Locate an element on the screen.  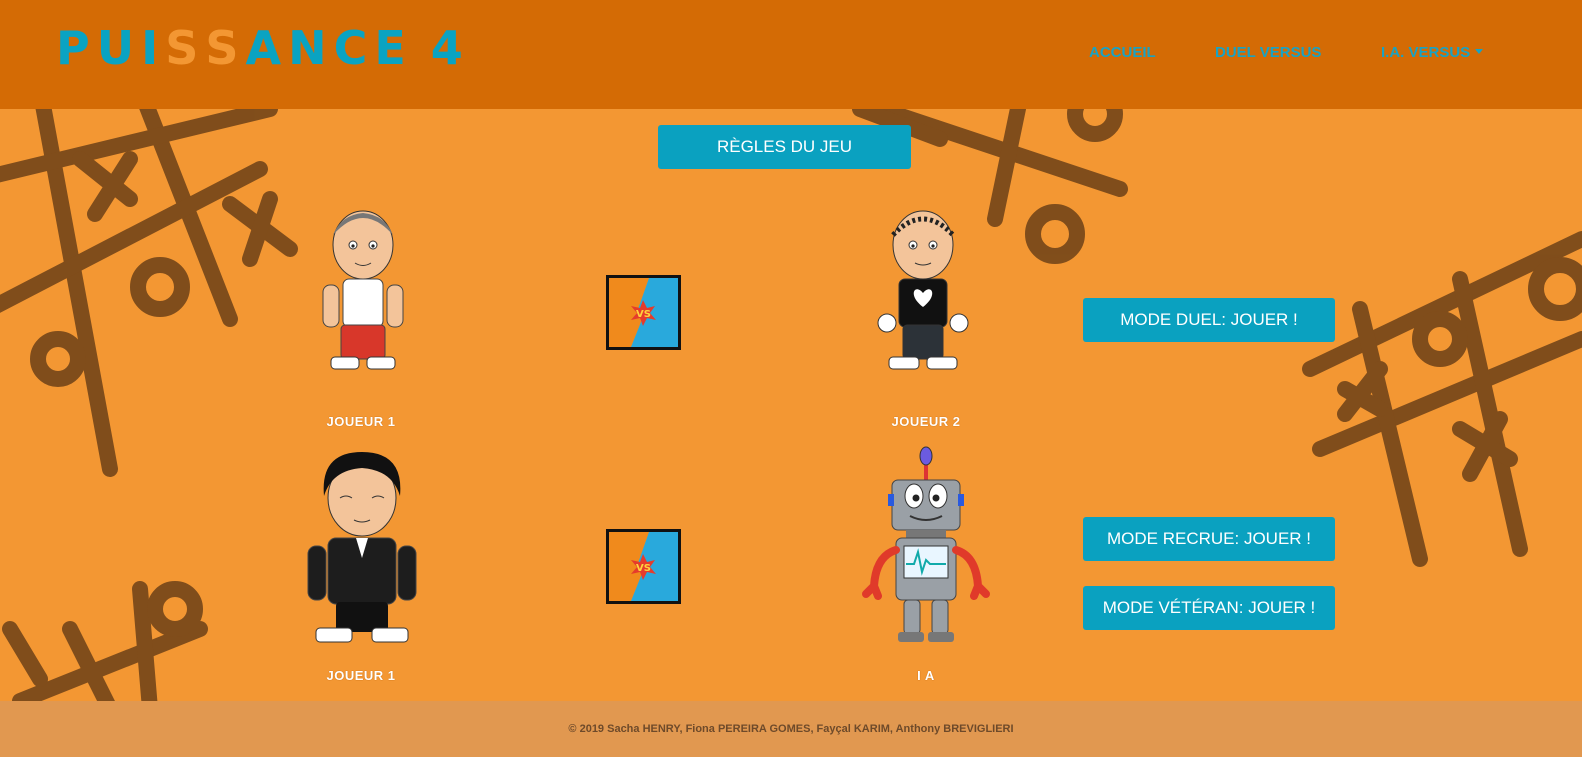
mode-duel-play-button: MODE DUEL: JOUER ! is located at coordinates (1209, 320).